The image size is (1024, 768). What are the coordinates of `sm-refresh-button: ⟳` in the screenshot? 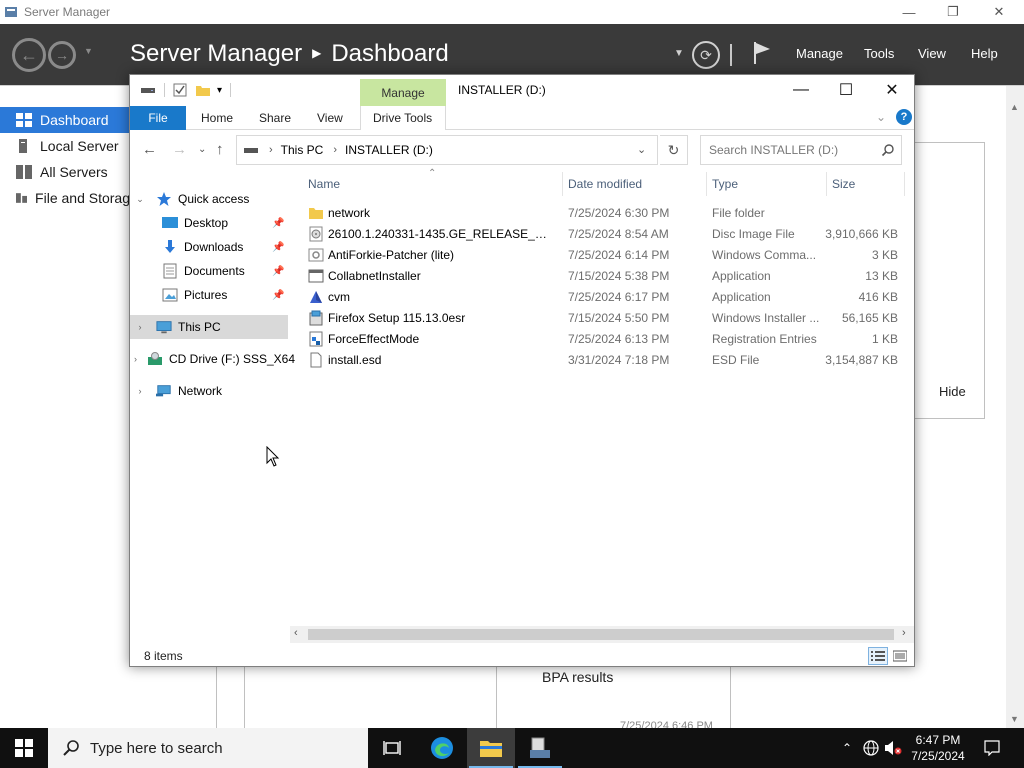 It's located at (706, 55).